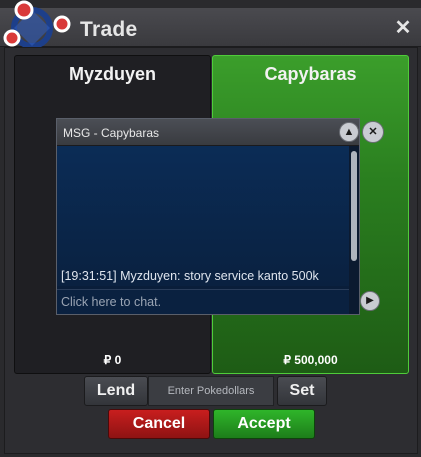 The image size is (421, 457). I want to click on chat-close-icon: ✕, so click(373, 132).